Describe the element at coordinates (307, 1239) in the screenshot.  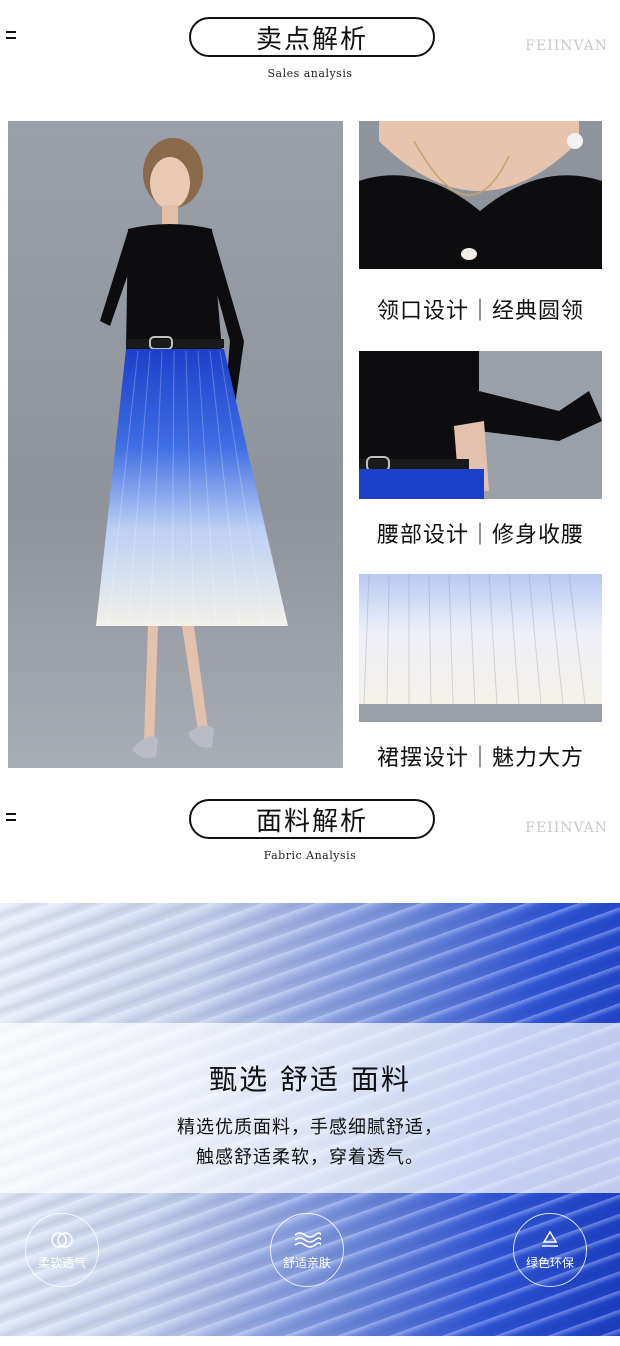
I see `wave-icon` at that location.